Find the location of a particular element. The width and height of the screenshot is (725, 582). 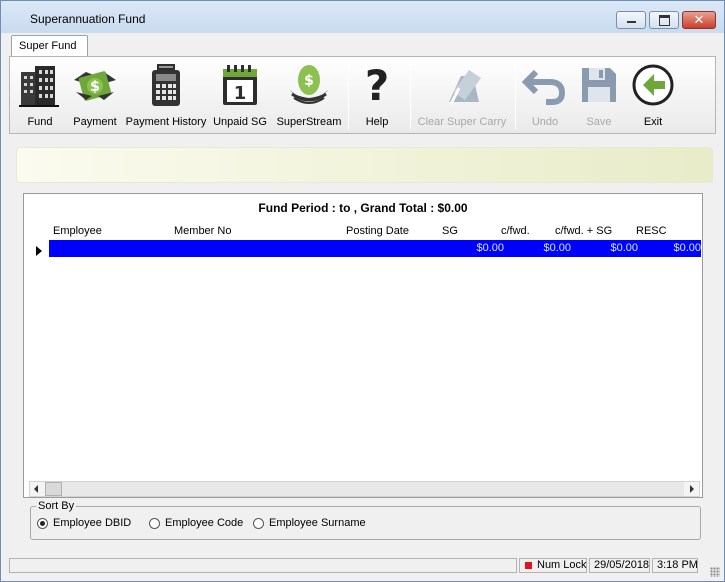

help-question-icon: ? is located at coordinates (377, 85).